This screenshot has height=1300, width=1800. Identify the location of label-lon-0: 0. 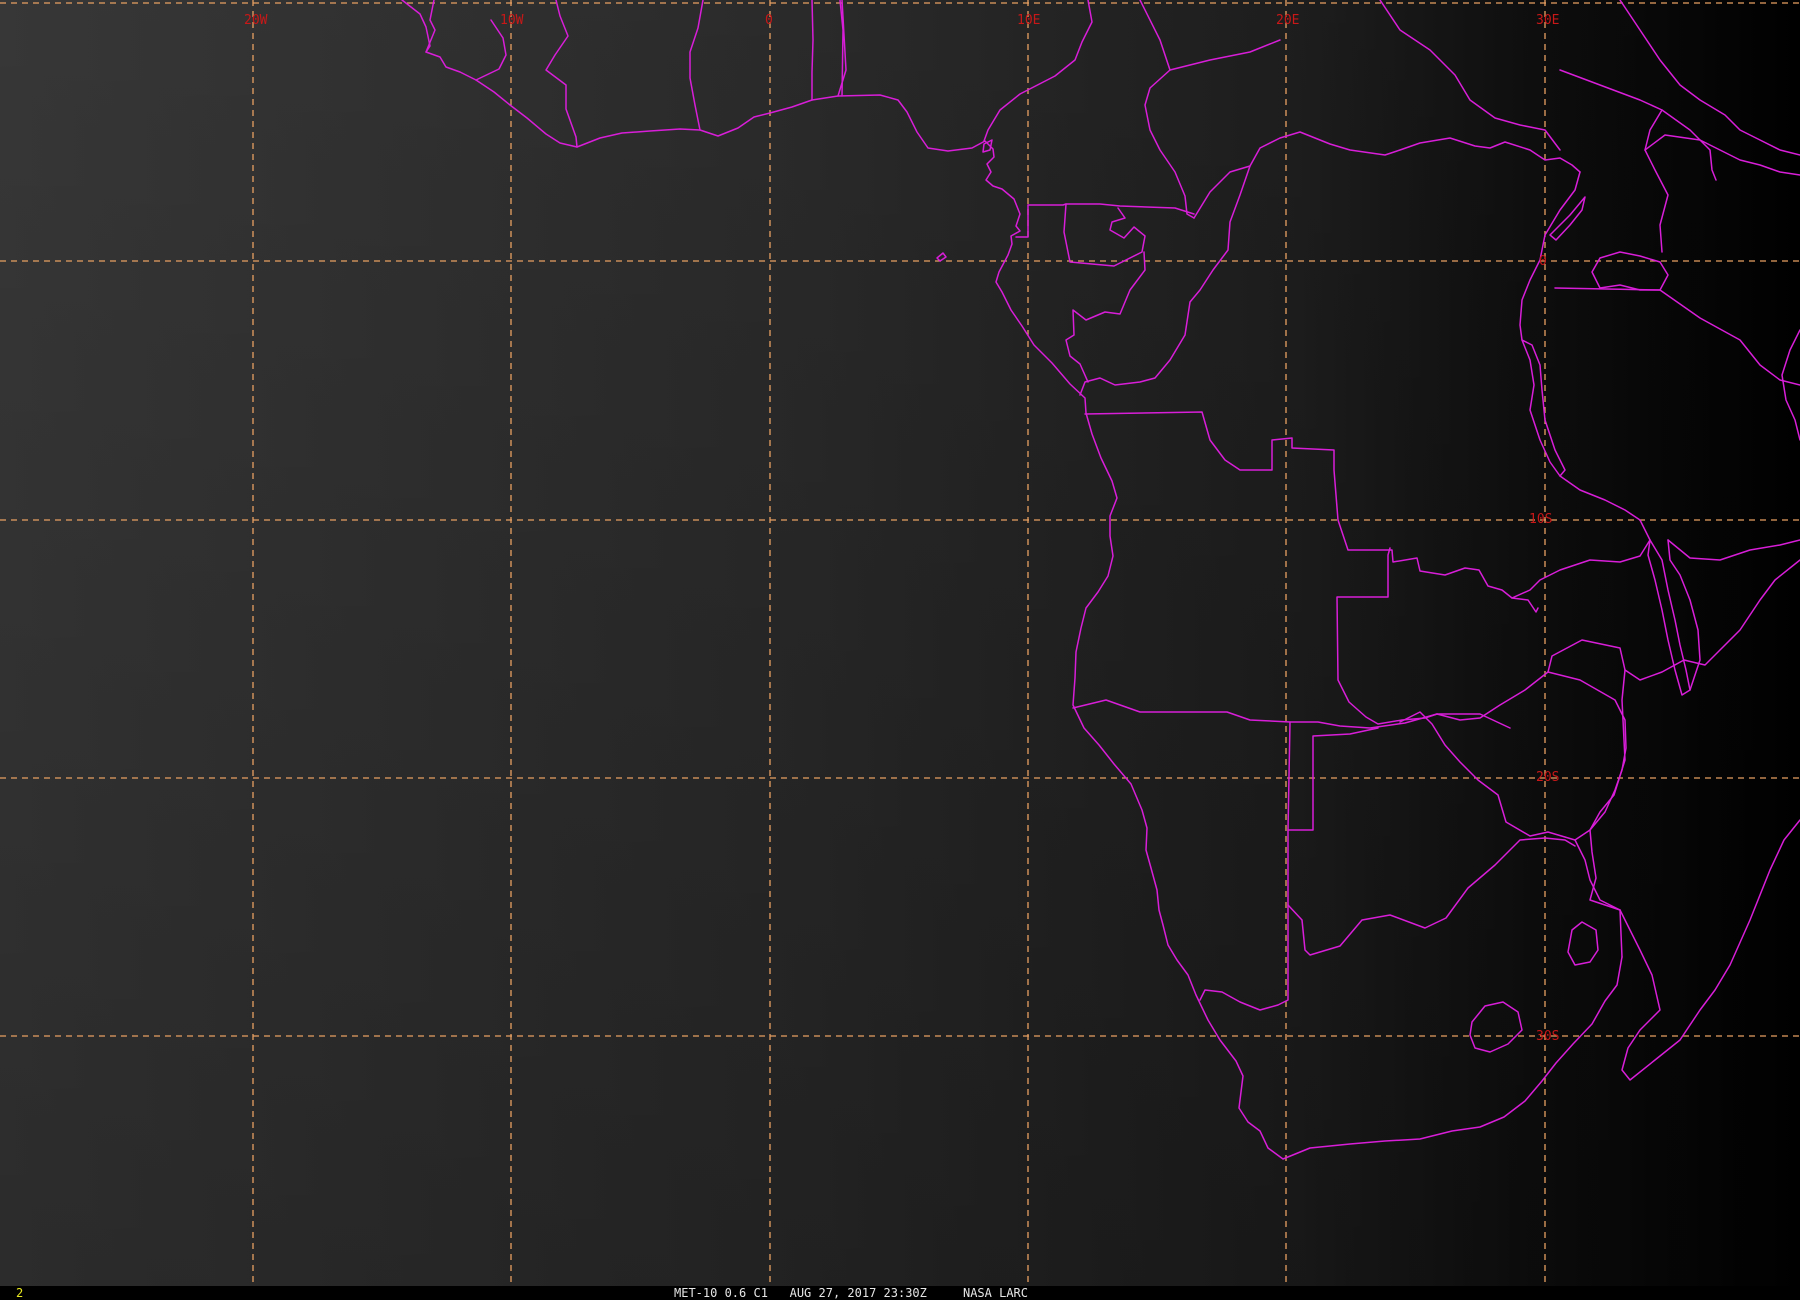
(769, 20).